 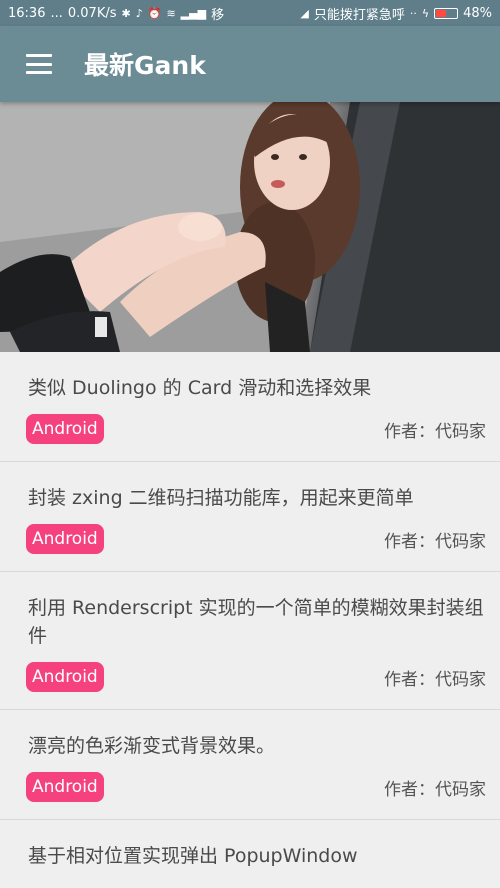 What do you see at coordinates (27, 13) in the screenshot?
I see `status-time: 16:36` at bounding box center [27, 13].